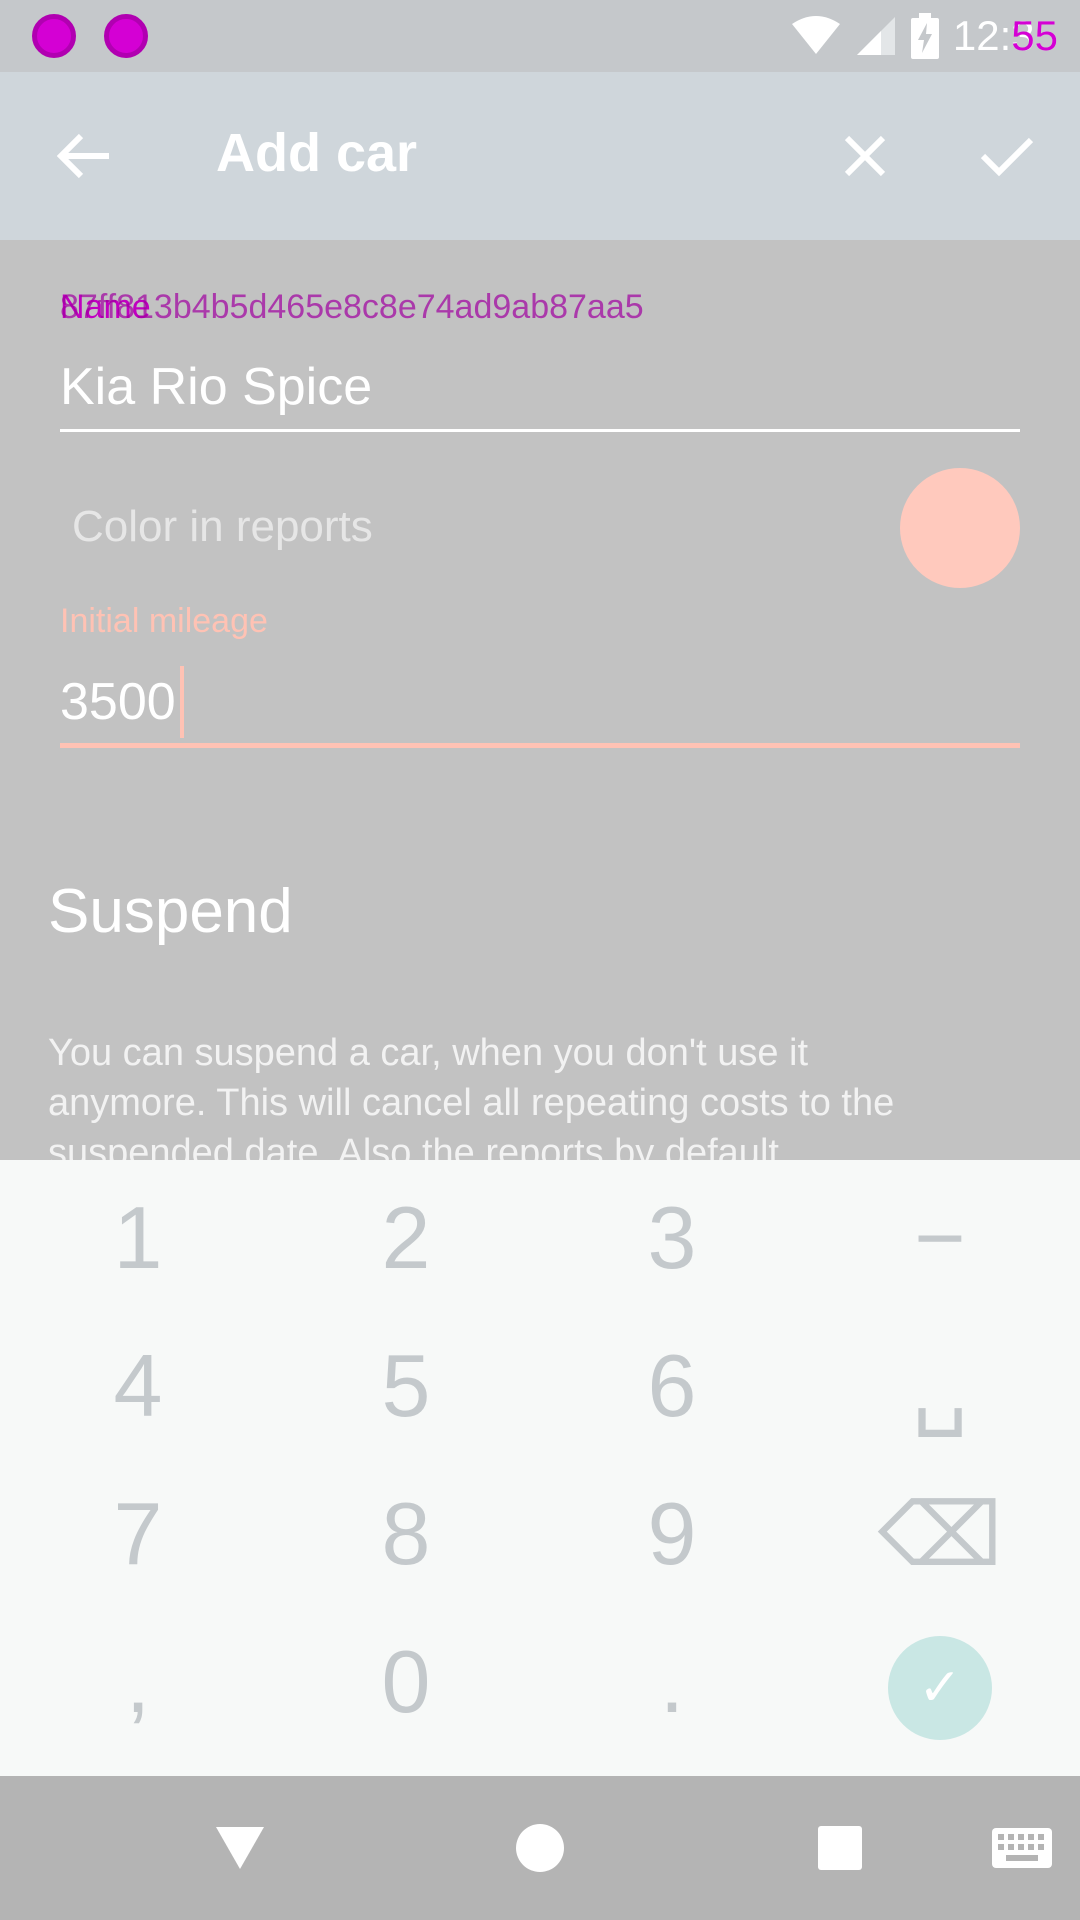 The height and width of the screenshot is (1920, 1080). Describe the element at coordinates (164, 621) in the screenshot. I see `initial-mileage-label: Initial mileage` at that location.